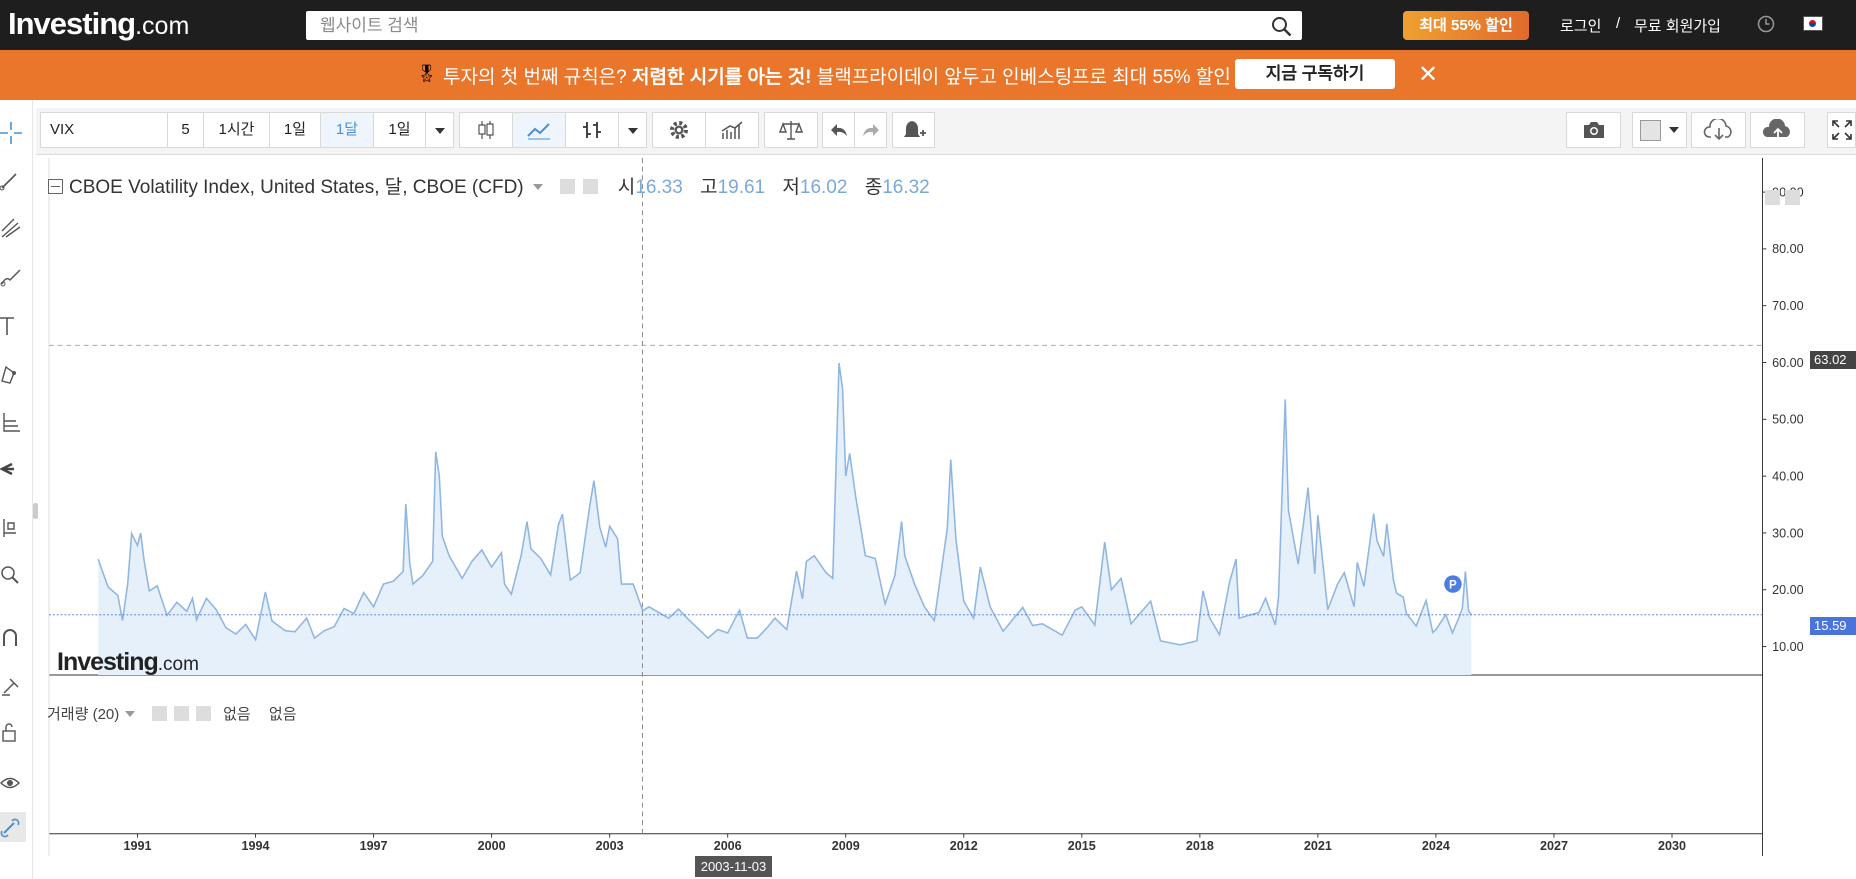 The image size is (1856, 879). What do you see at coordinates (130, 714) in the screenshot?
I see `volume-dropdown-icon` at bounding box center [130, 714].